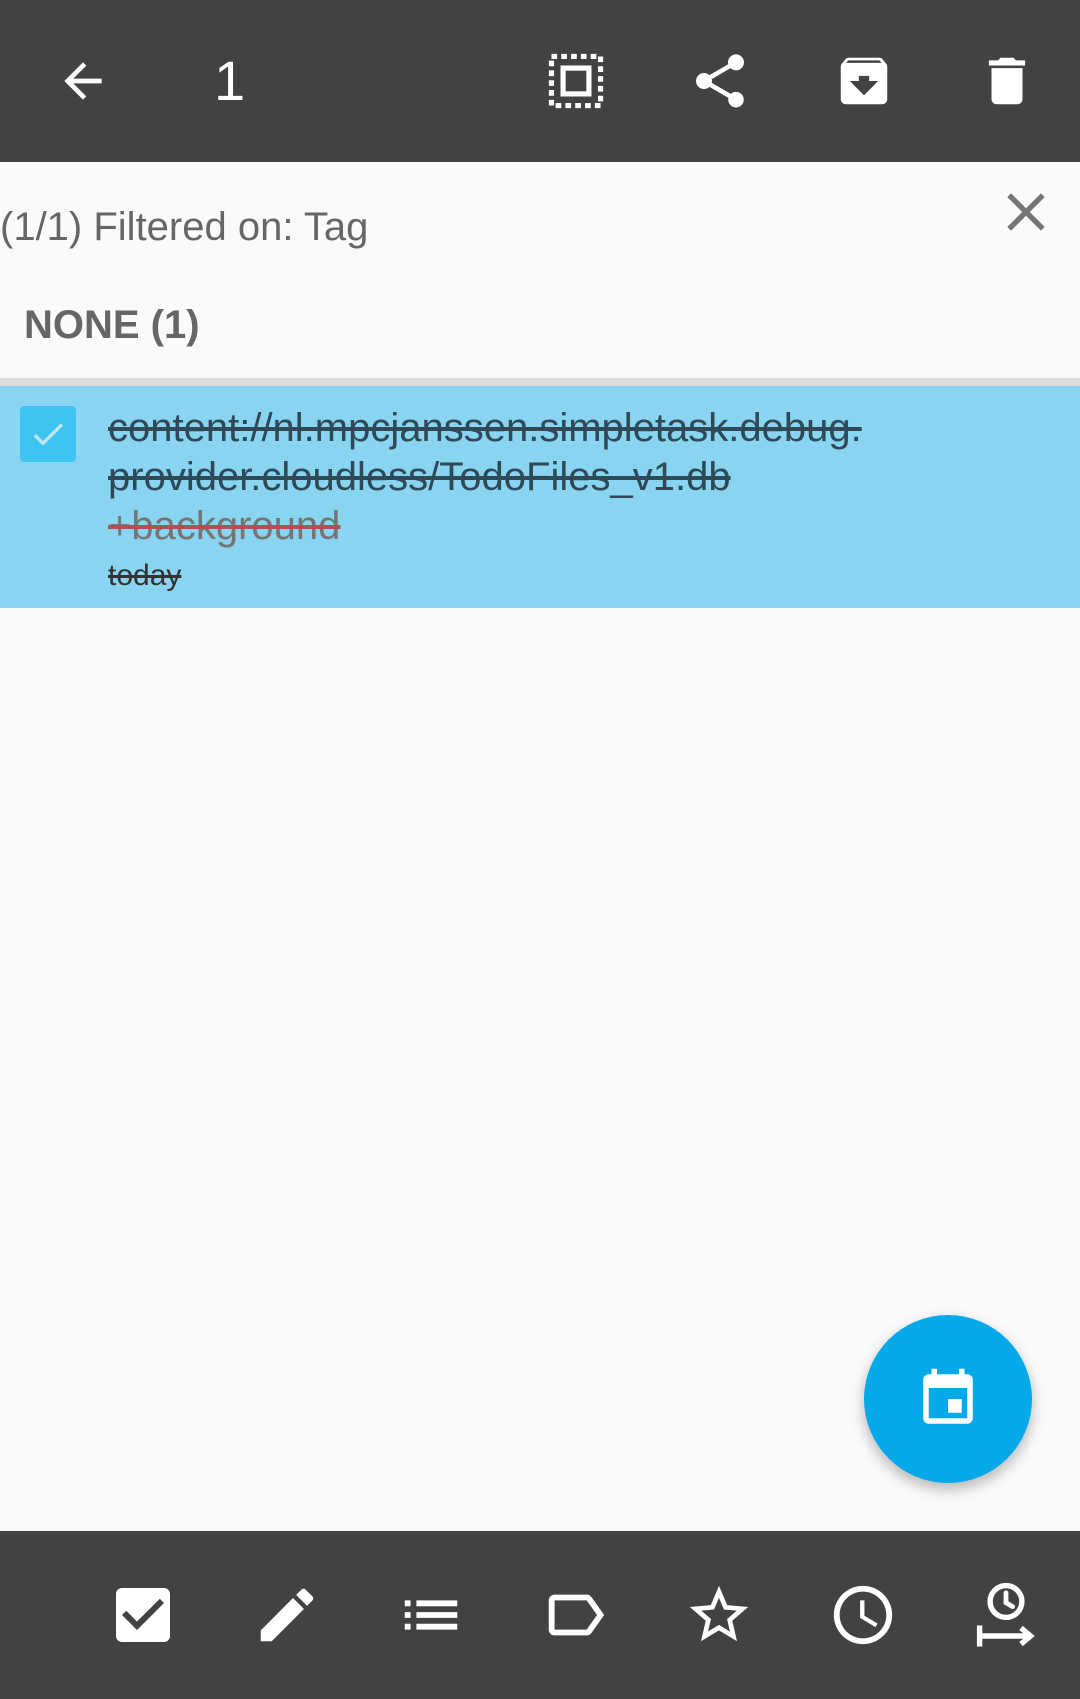  I want to click on archive-icon, so click(864, 81).